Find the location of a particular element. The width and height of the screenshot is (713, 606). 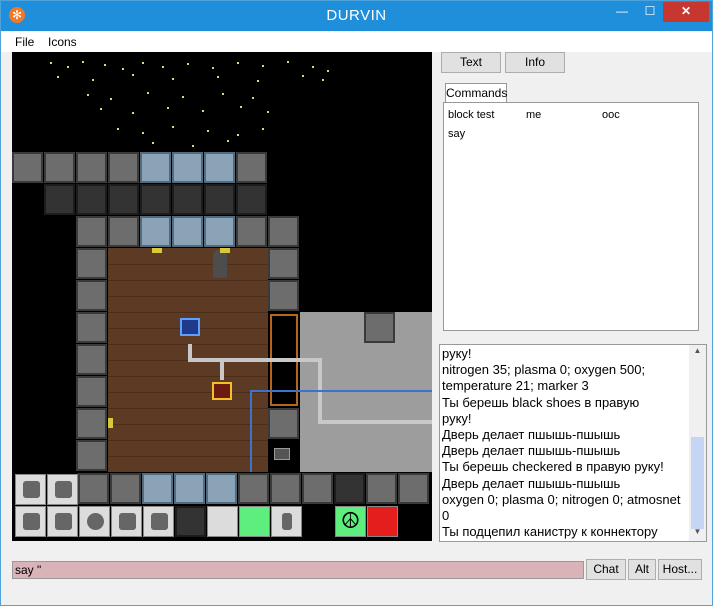

hand-left-icon is located at coordinates (30, 521).